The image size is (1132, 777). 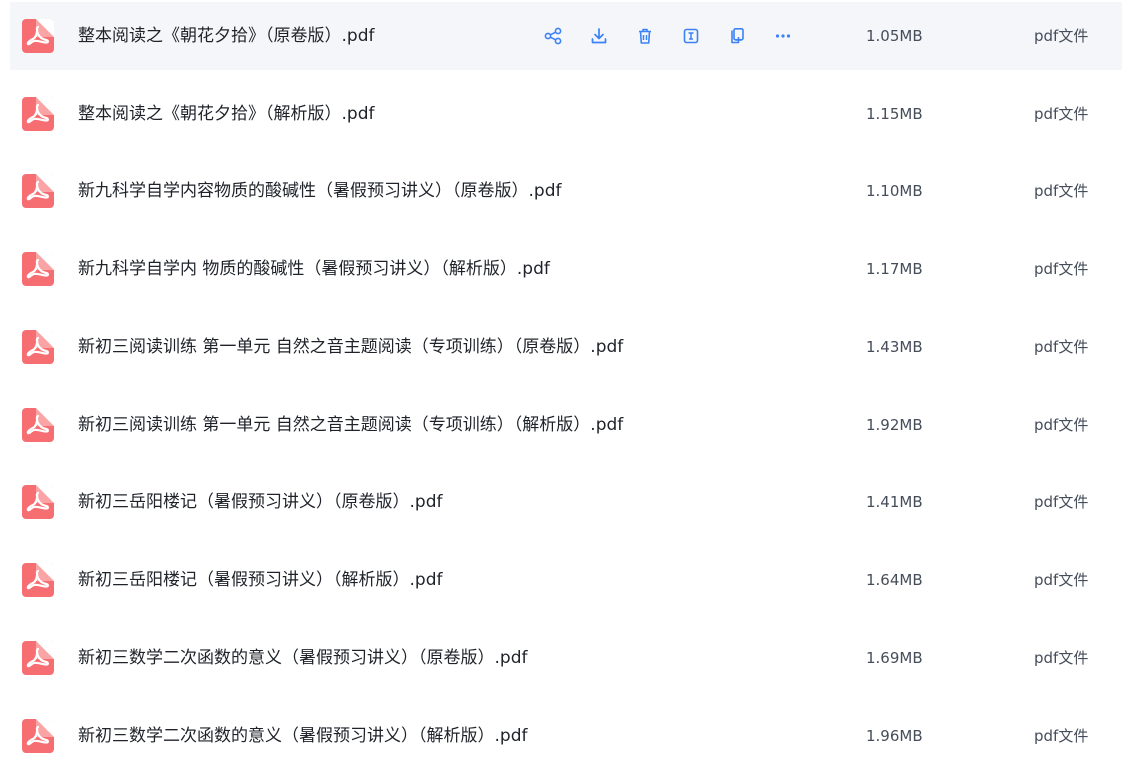 I want to click on download-icon, so click(x=599, y=36).